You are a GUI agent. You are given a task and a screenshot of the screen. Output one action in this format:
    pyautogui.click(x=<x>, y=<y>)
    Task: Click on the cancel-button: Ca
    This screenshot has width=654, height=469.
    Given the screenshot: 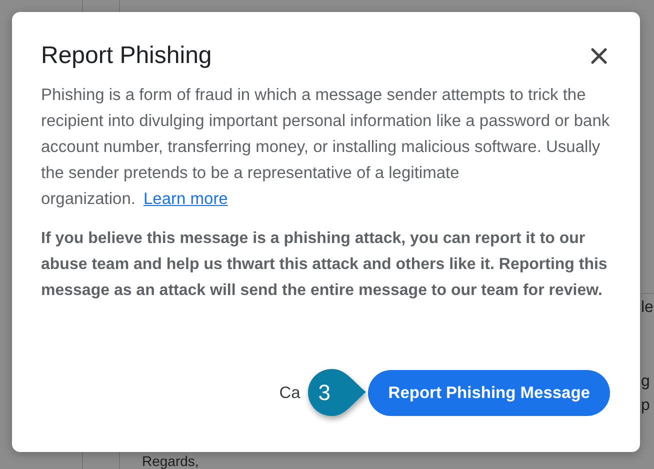 What is the action you would take?
    pyautogui.click(x=289, y=393)
    